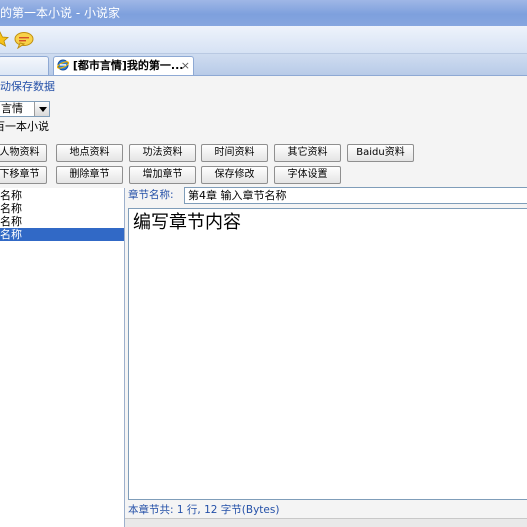  Describe the element at coordinates (355, 195) in the screenshot. I see `chapter-name-input: 第4章 输入章节名称` at that location.